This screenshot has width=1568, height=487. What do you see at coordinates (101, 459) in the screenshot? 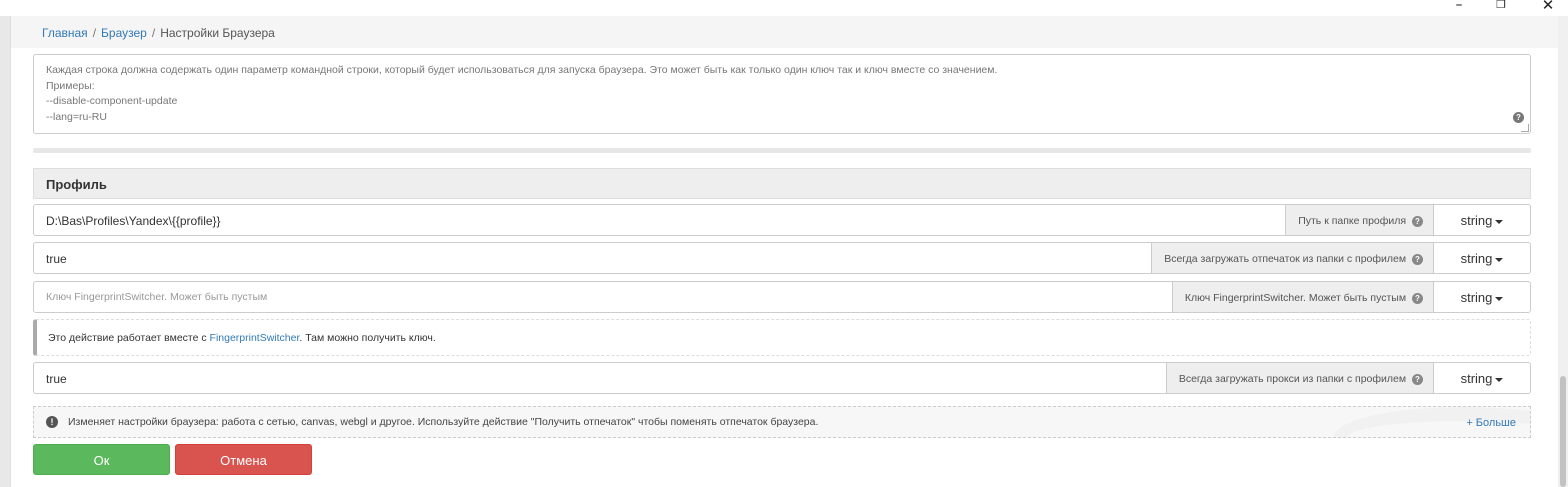
I see `ok-button: Ок` at bounding box center [101, 459].